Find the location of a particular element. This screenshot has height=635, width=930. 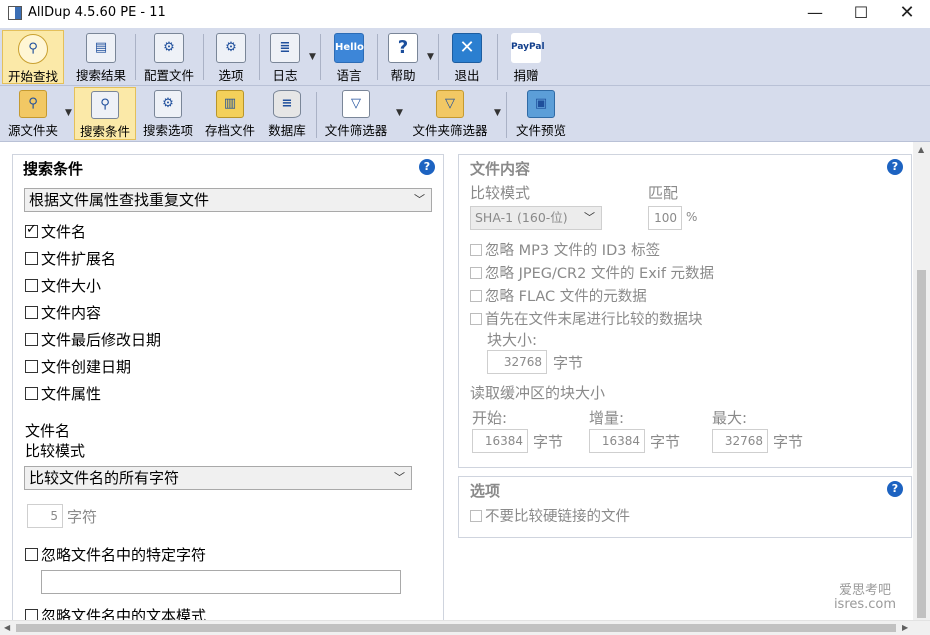

search-criteria-button: ⚲ 搜索条件 is located at coordinates (105, 113).